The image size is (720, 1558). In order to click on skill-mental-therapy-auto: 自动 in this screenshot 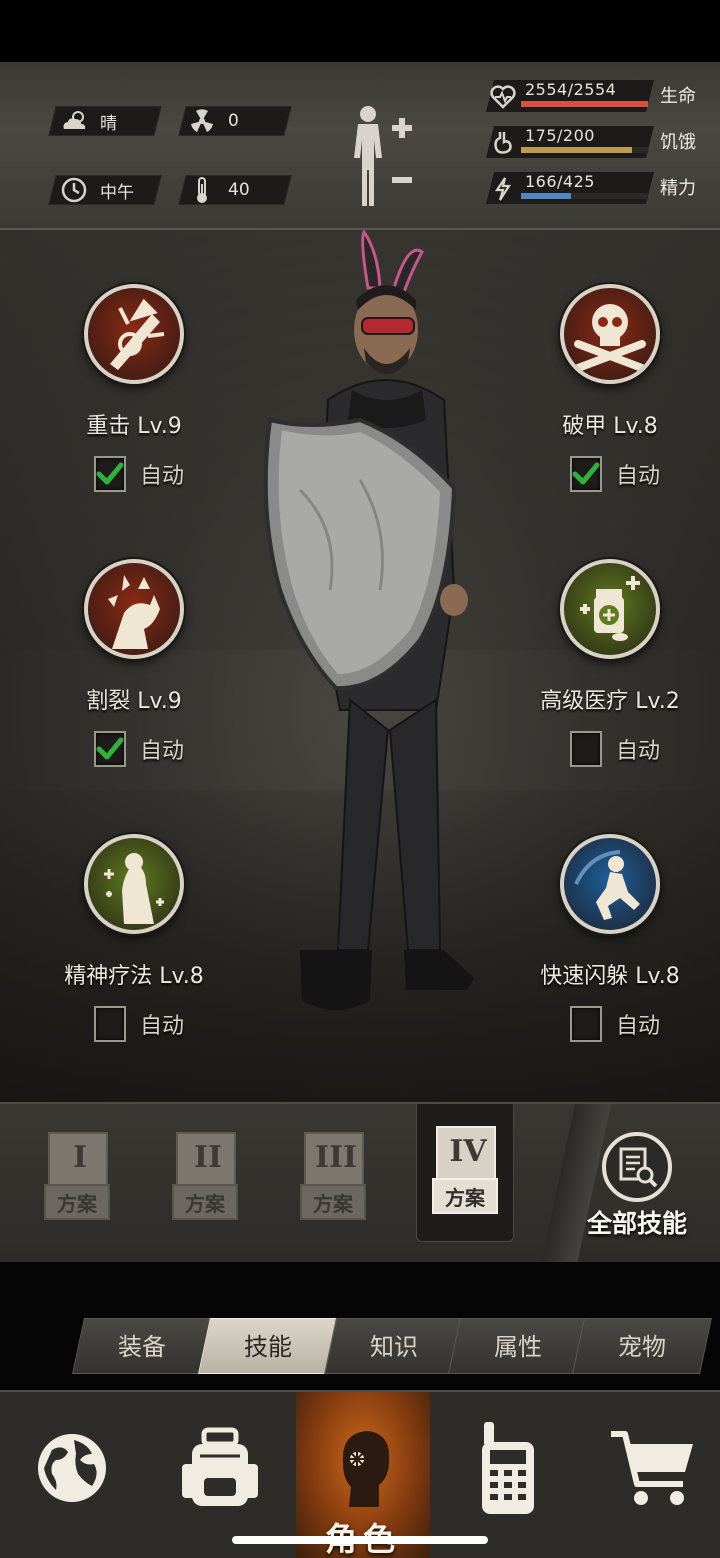, I will do `click(139, 1024)`.